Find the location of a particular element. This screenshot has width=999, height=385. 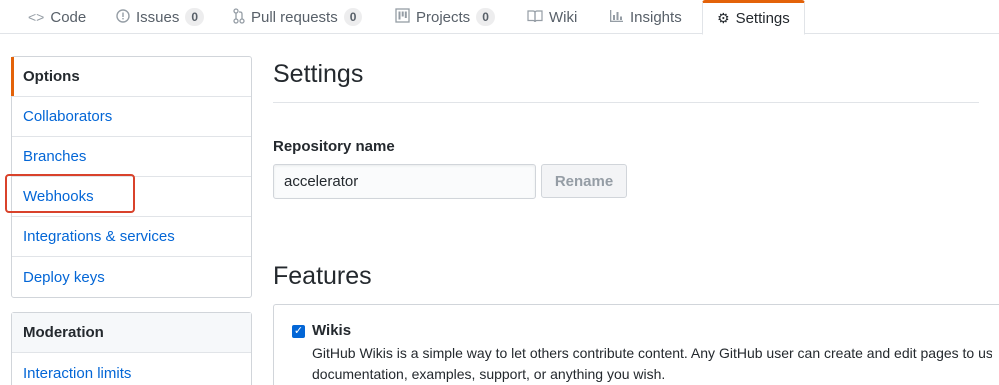

moderation-sidebar-menu: Moderation Interaction limits is located at coordinates (131, 348).